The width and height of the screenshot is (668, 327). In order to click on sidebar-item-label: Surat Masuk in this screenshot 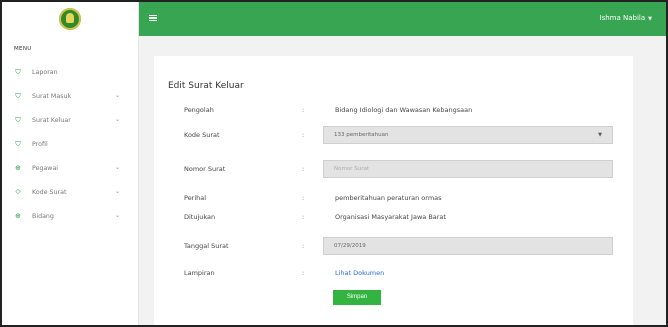, I will do `click(52, 96)`.